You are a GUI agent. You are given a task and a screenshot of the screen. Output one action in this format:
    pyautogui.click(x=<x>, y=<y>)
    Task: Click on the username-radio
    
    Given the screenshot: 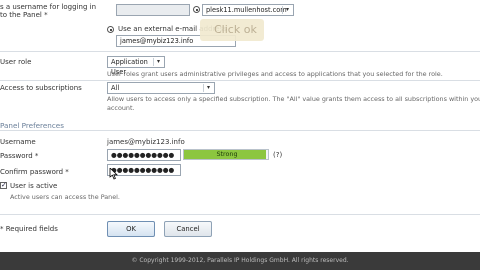 What is the action you would take?
    pyautogui.click(x=196, y=9)
    